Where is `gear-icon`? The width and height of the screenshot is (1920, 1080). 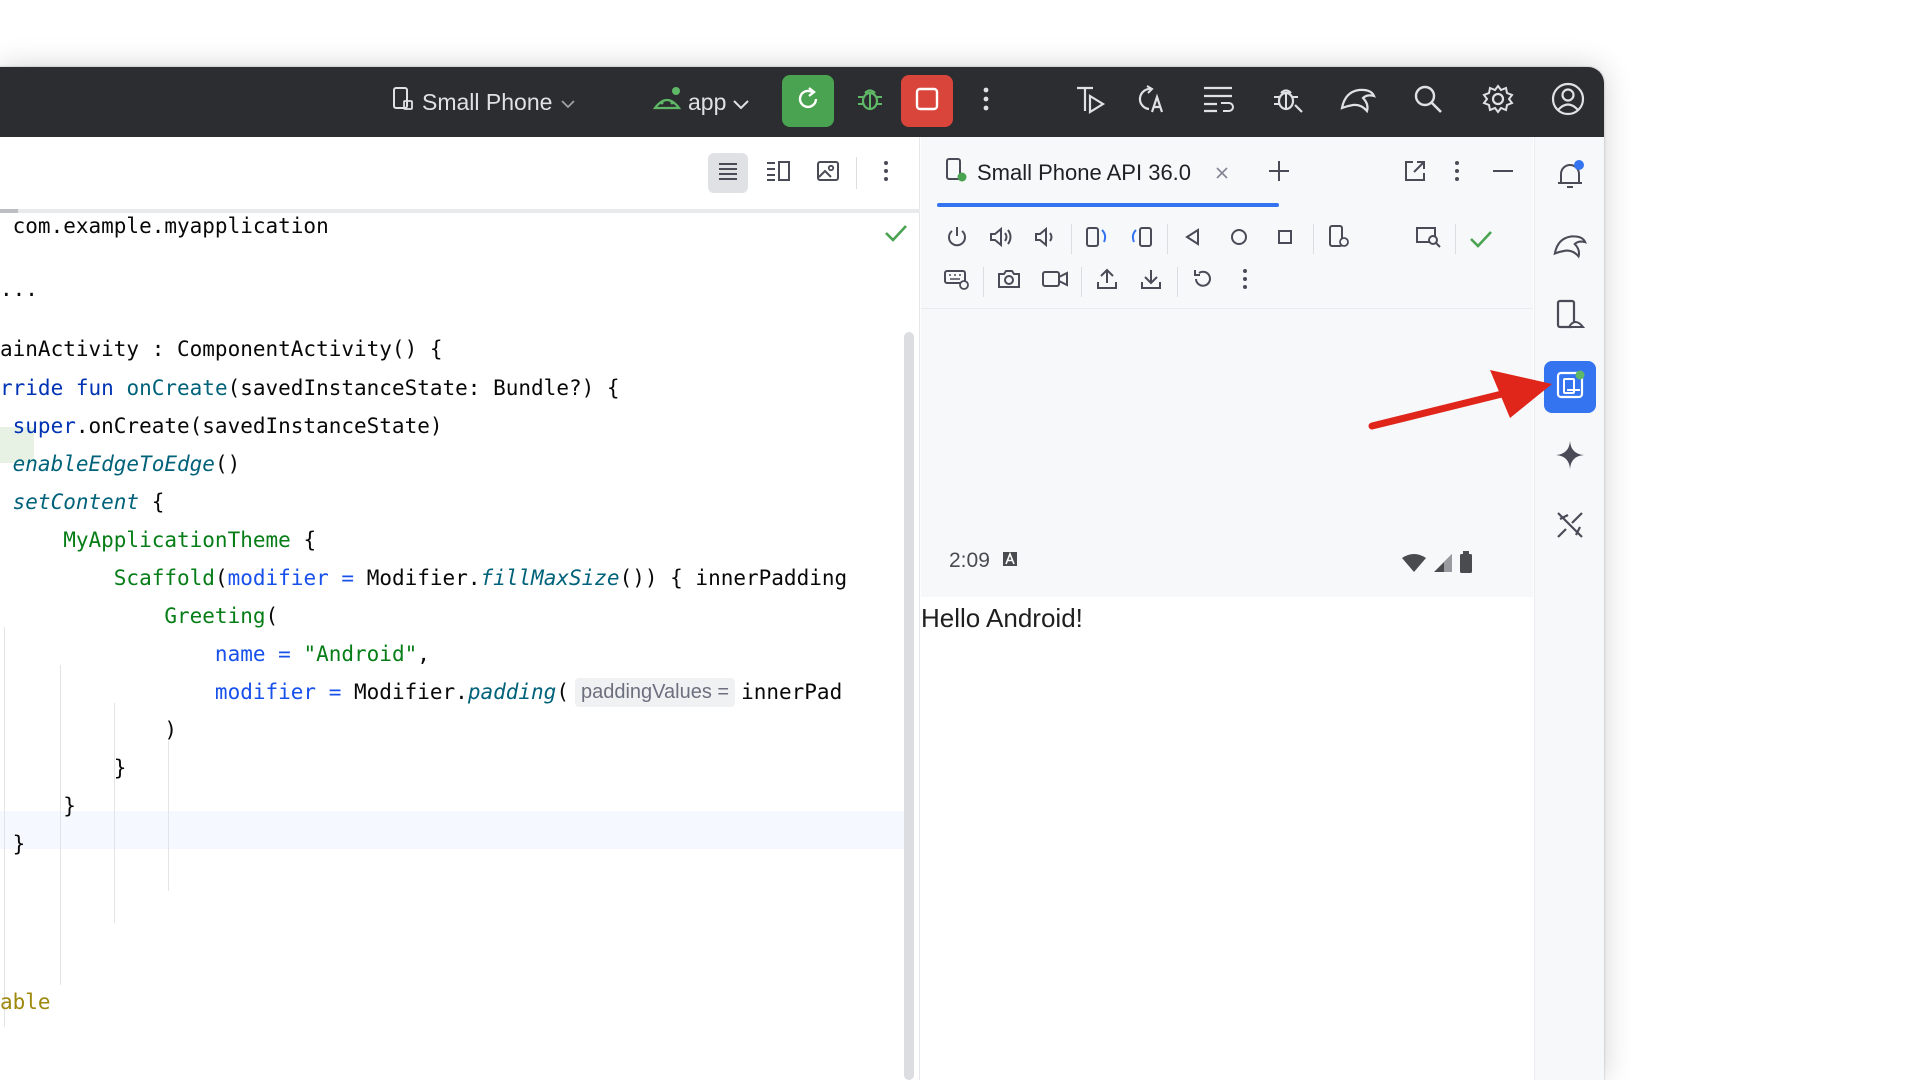
gear-icon is located at coordinates (1498, 101).